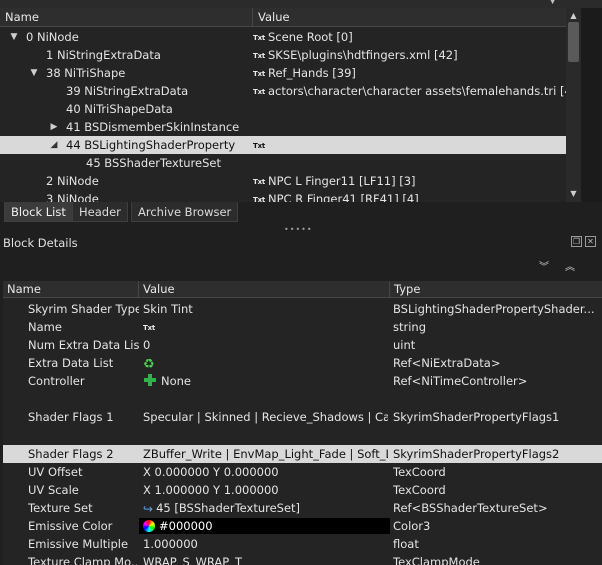 The image size is (602, 565). What do you see at coordinates (265, 559) in the screenshot?
I see `field-value: WRAP_S_WRAP_T` at bounding box center [265, 559].